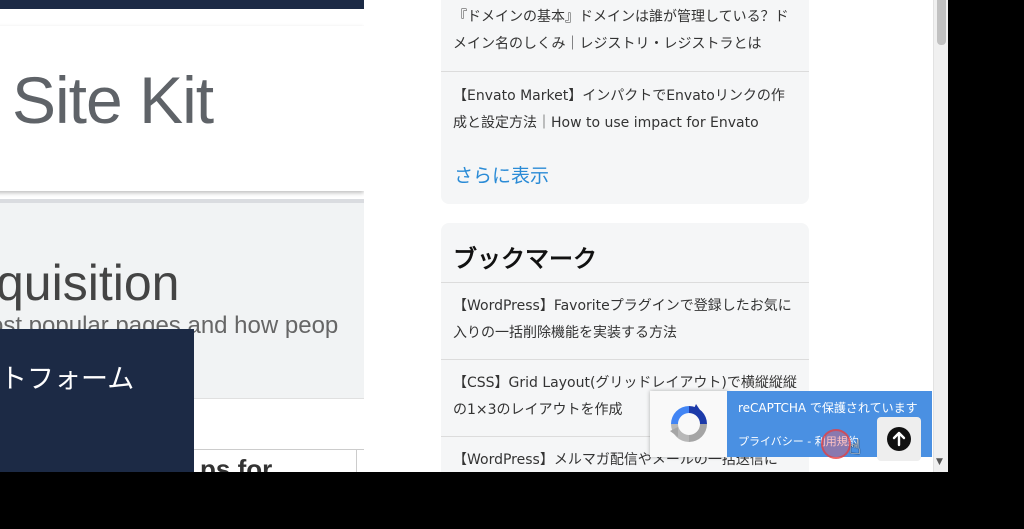 The width and height of the screenshot is (1024, 529). What do you see at coordinates (236, 463) in the screenshot?
I see `lower-heading: ps for` at bounding box center [236, 463].